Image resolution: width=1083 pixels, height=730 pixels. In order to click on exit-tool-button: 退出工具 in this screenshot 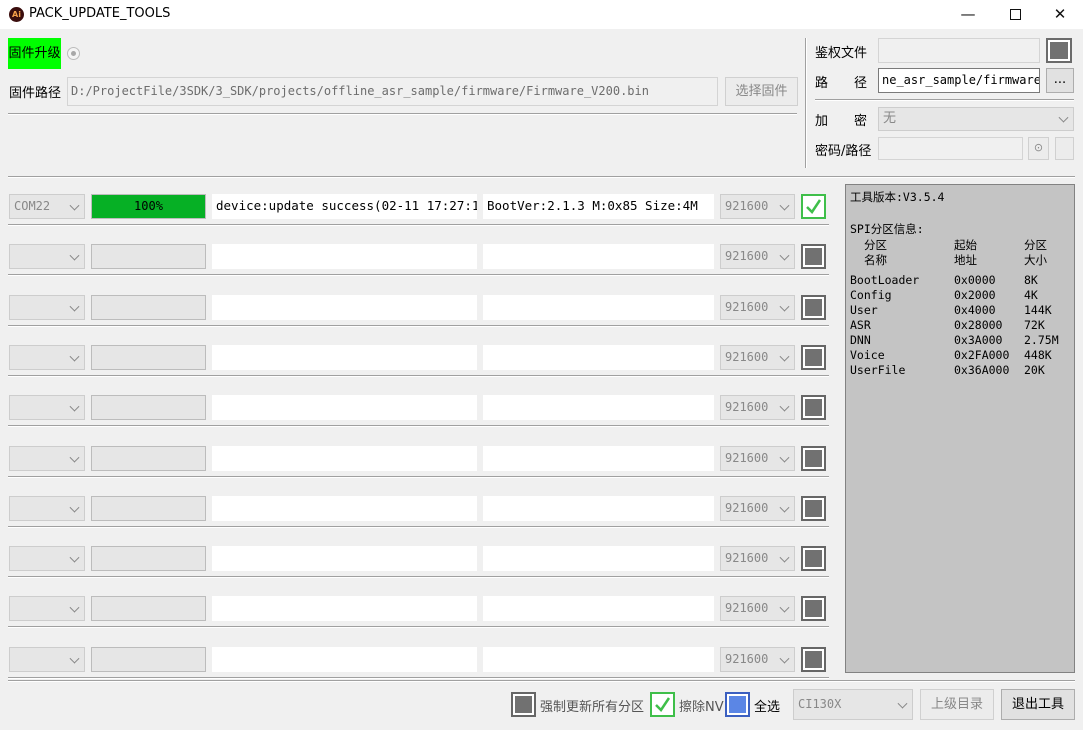, I will do `click(1038, 704)`.